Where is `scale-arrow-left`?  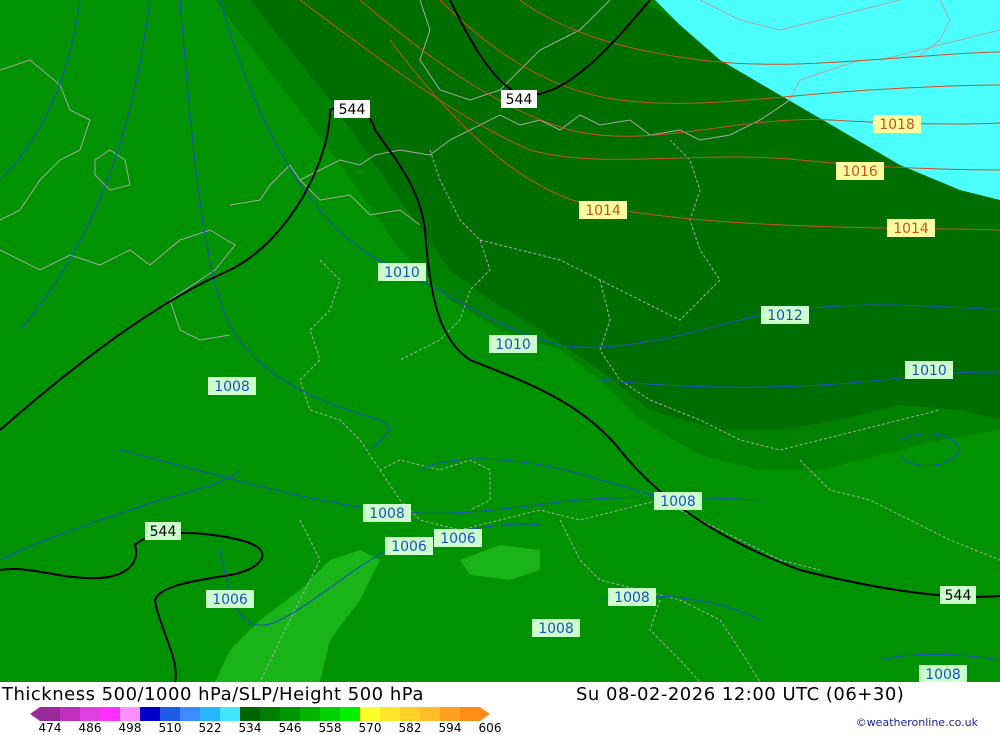
scale-arrow-left is located at coordinates (35, 714).